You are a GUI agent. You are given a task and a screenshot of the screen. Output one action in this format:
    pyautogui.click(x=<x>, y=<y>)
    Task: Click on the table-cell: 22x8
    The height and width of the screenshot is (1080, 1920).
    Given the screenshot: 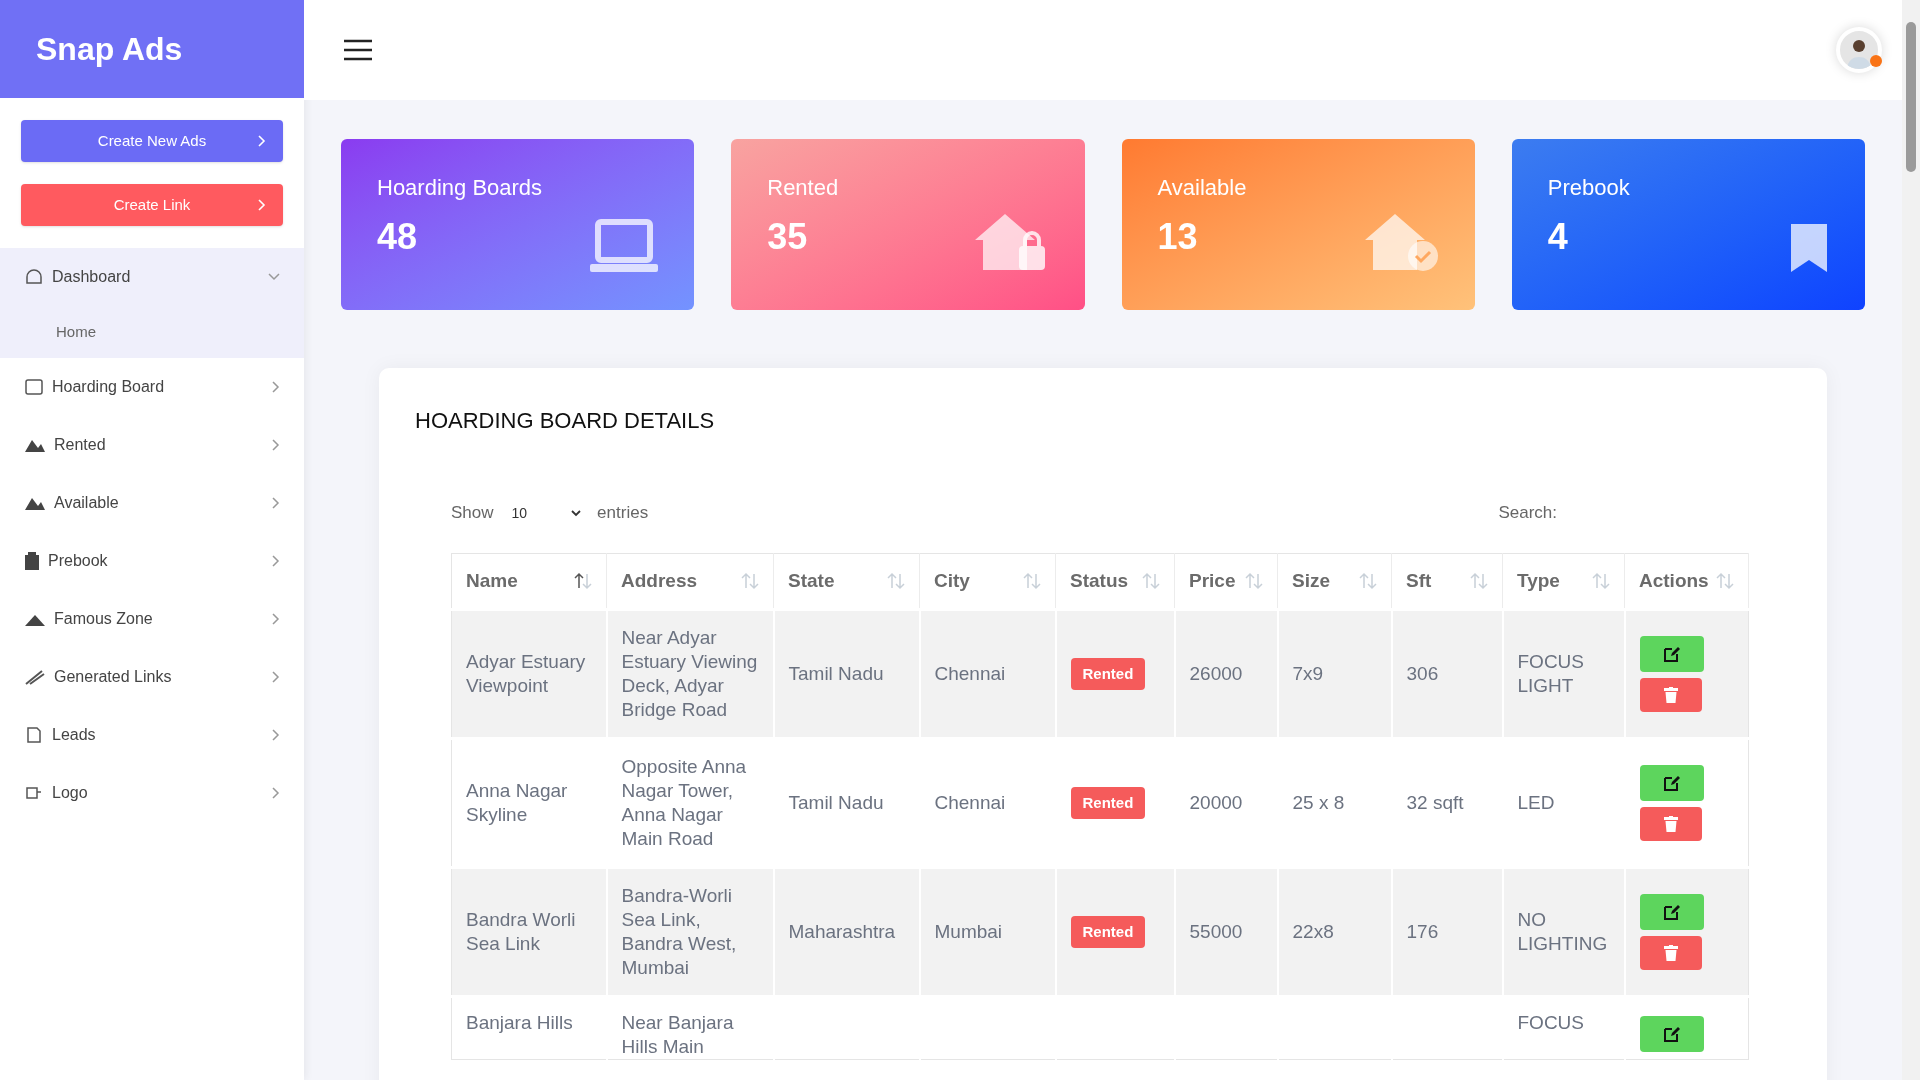 What is the action you would take?
    pyautogui.click(x=1313, y=931)
    